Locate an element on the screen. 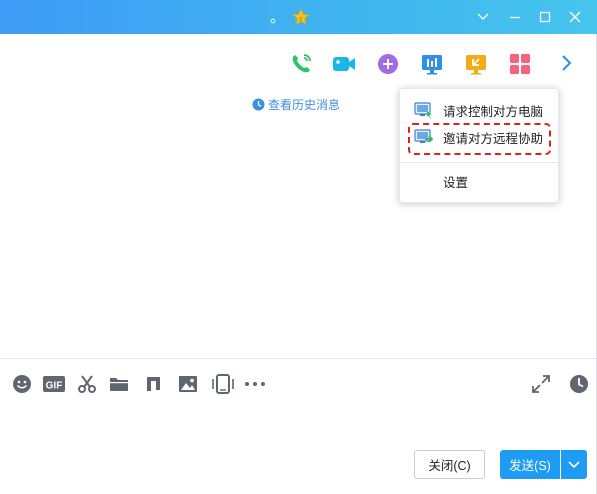 The height and width of the screenshot is (494, 597). remote-assist-menu: 请求控制对方电脑 邀请对方远程协助 设置 is located at coordinates (479, 145).